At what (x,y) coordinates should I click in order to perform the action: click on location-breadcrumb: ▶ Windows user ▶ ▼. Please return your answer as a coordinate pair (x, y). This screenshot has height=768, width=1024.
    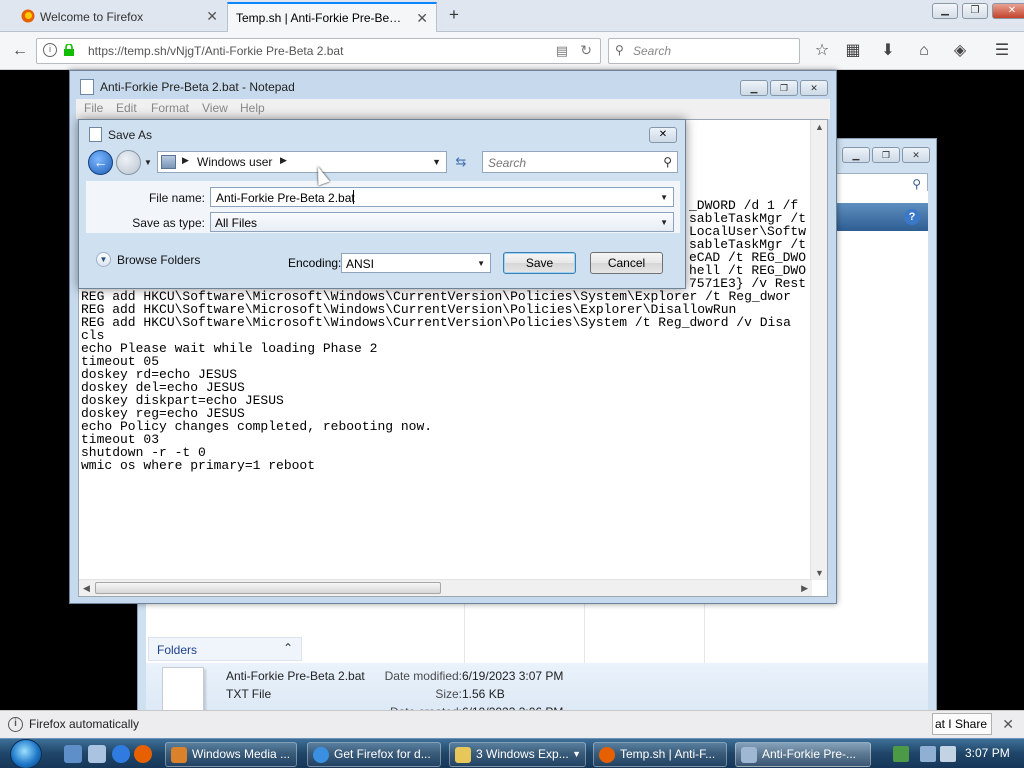
    Looking at the image, I should click on (302, 162).